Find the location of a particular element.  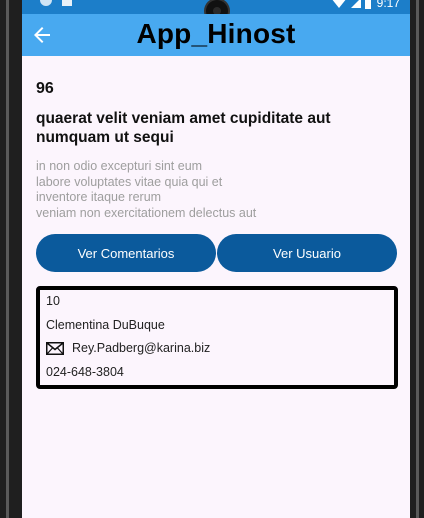

user-name: Clementina DuBuque is located at coordinates (105, 325).